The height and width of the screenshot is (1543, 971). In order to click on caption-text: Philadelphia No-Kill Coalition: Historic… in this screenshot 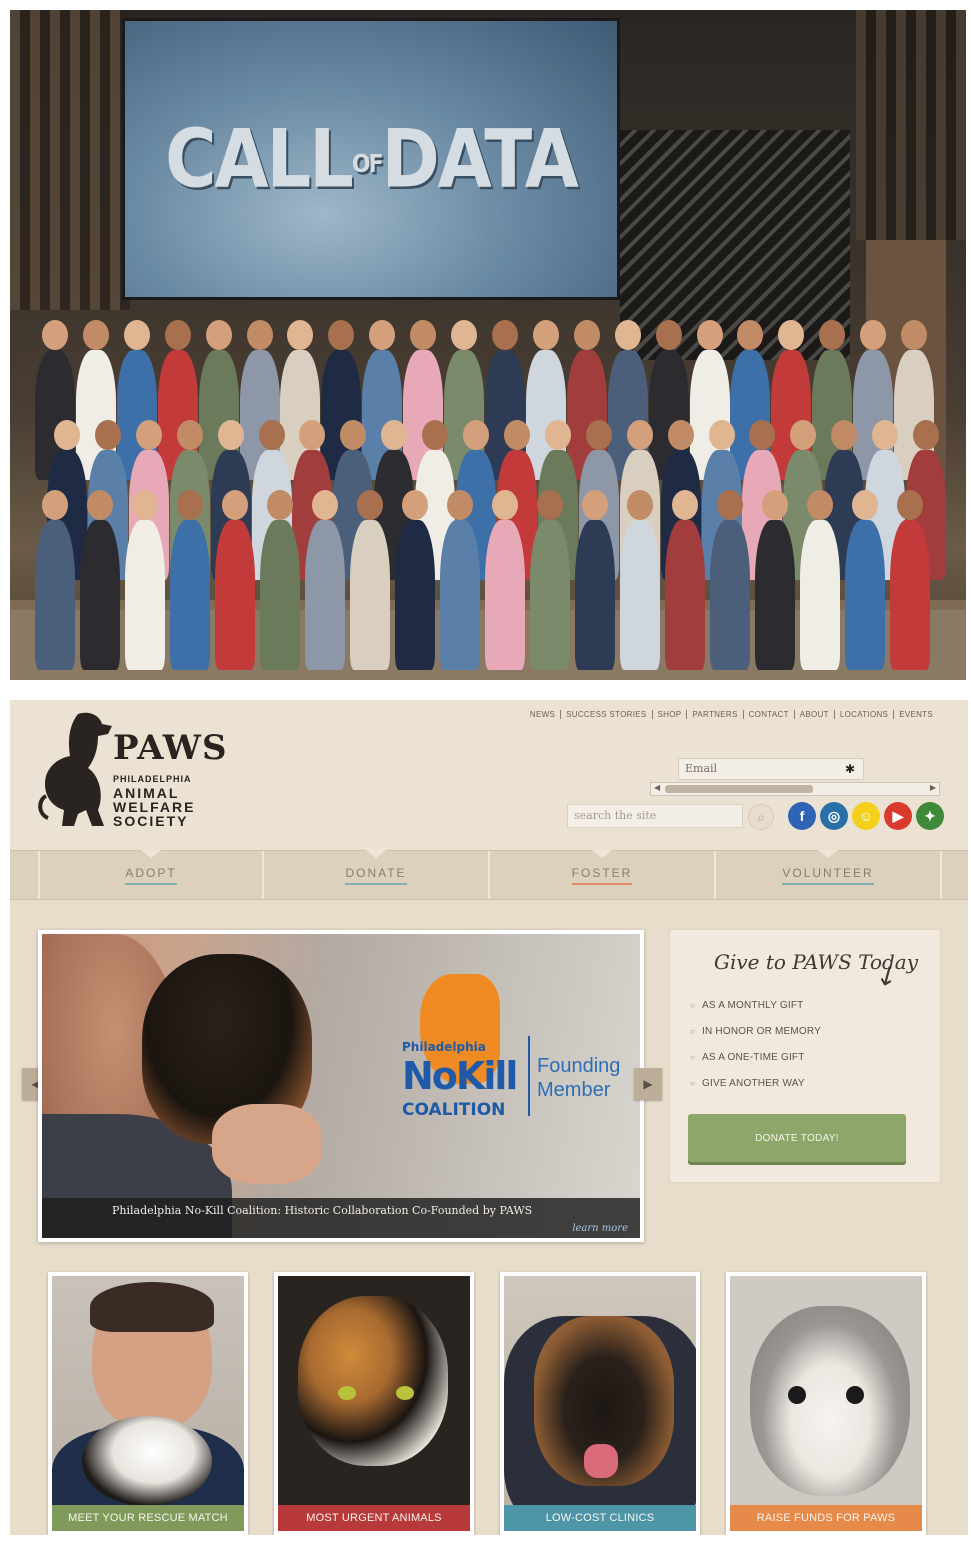, I will do `click(322, 1210)`.